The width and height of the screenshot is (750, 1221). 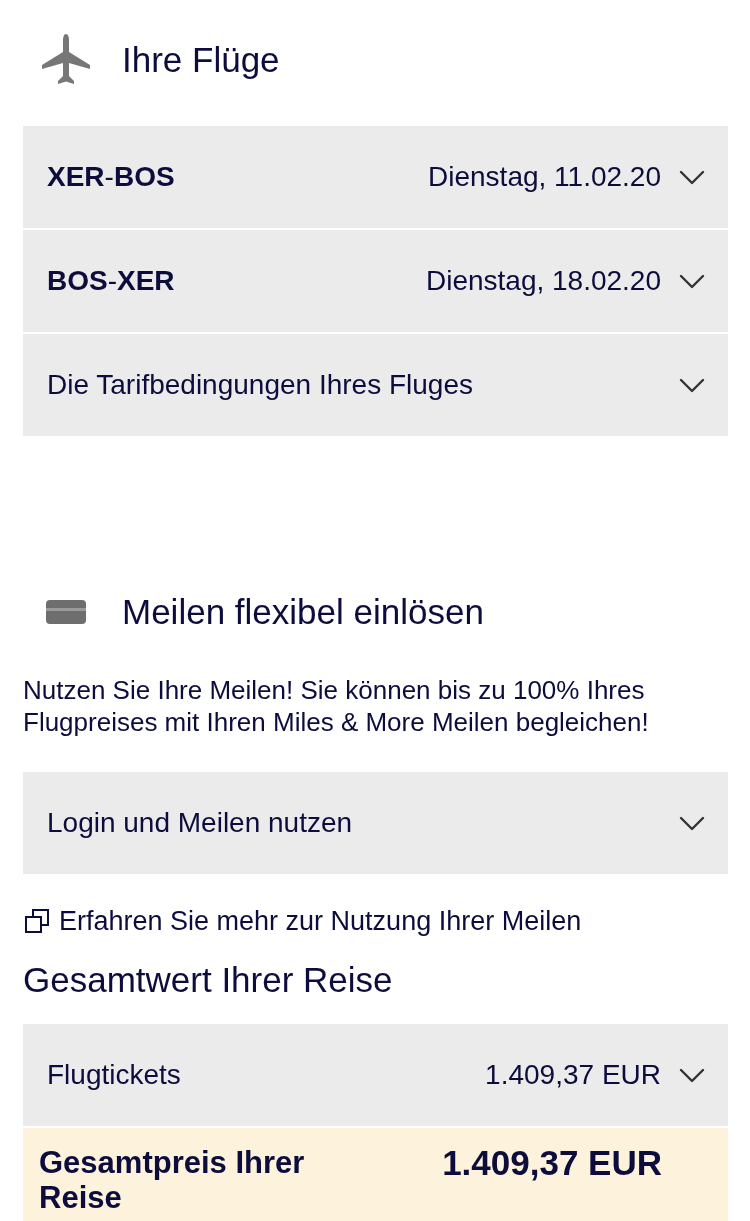 I want to click on row-label: Login und Meilen nutzen, so click(x=200, y=823).